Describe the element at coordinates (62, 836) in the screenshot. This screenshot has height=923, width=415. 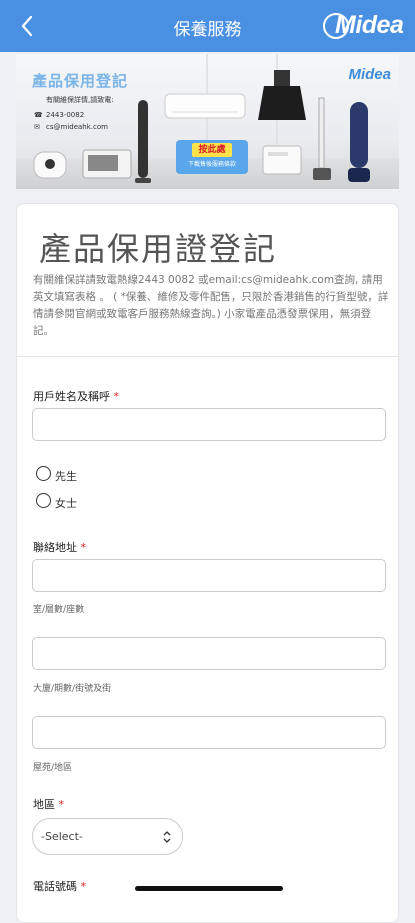
I see `region-select-value: -Select-` at that location.